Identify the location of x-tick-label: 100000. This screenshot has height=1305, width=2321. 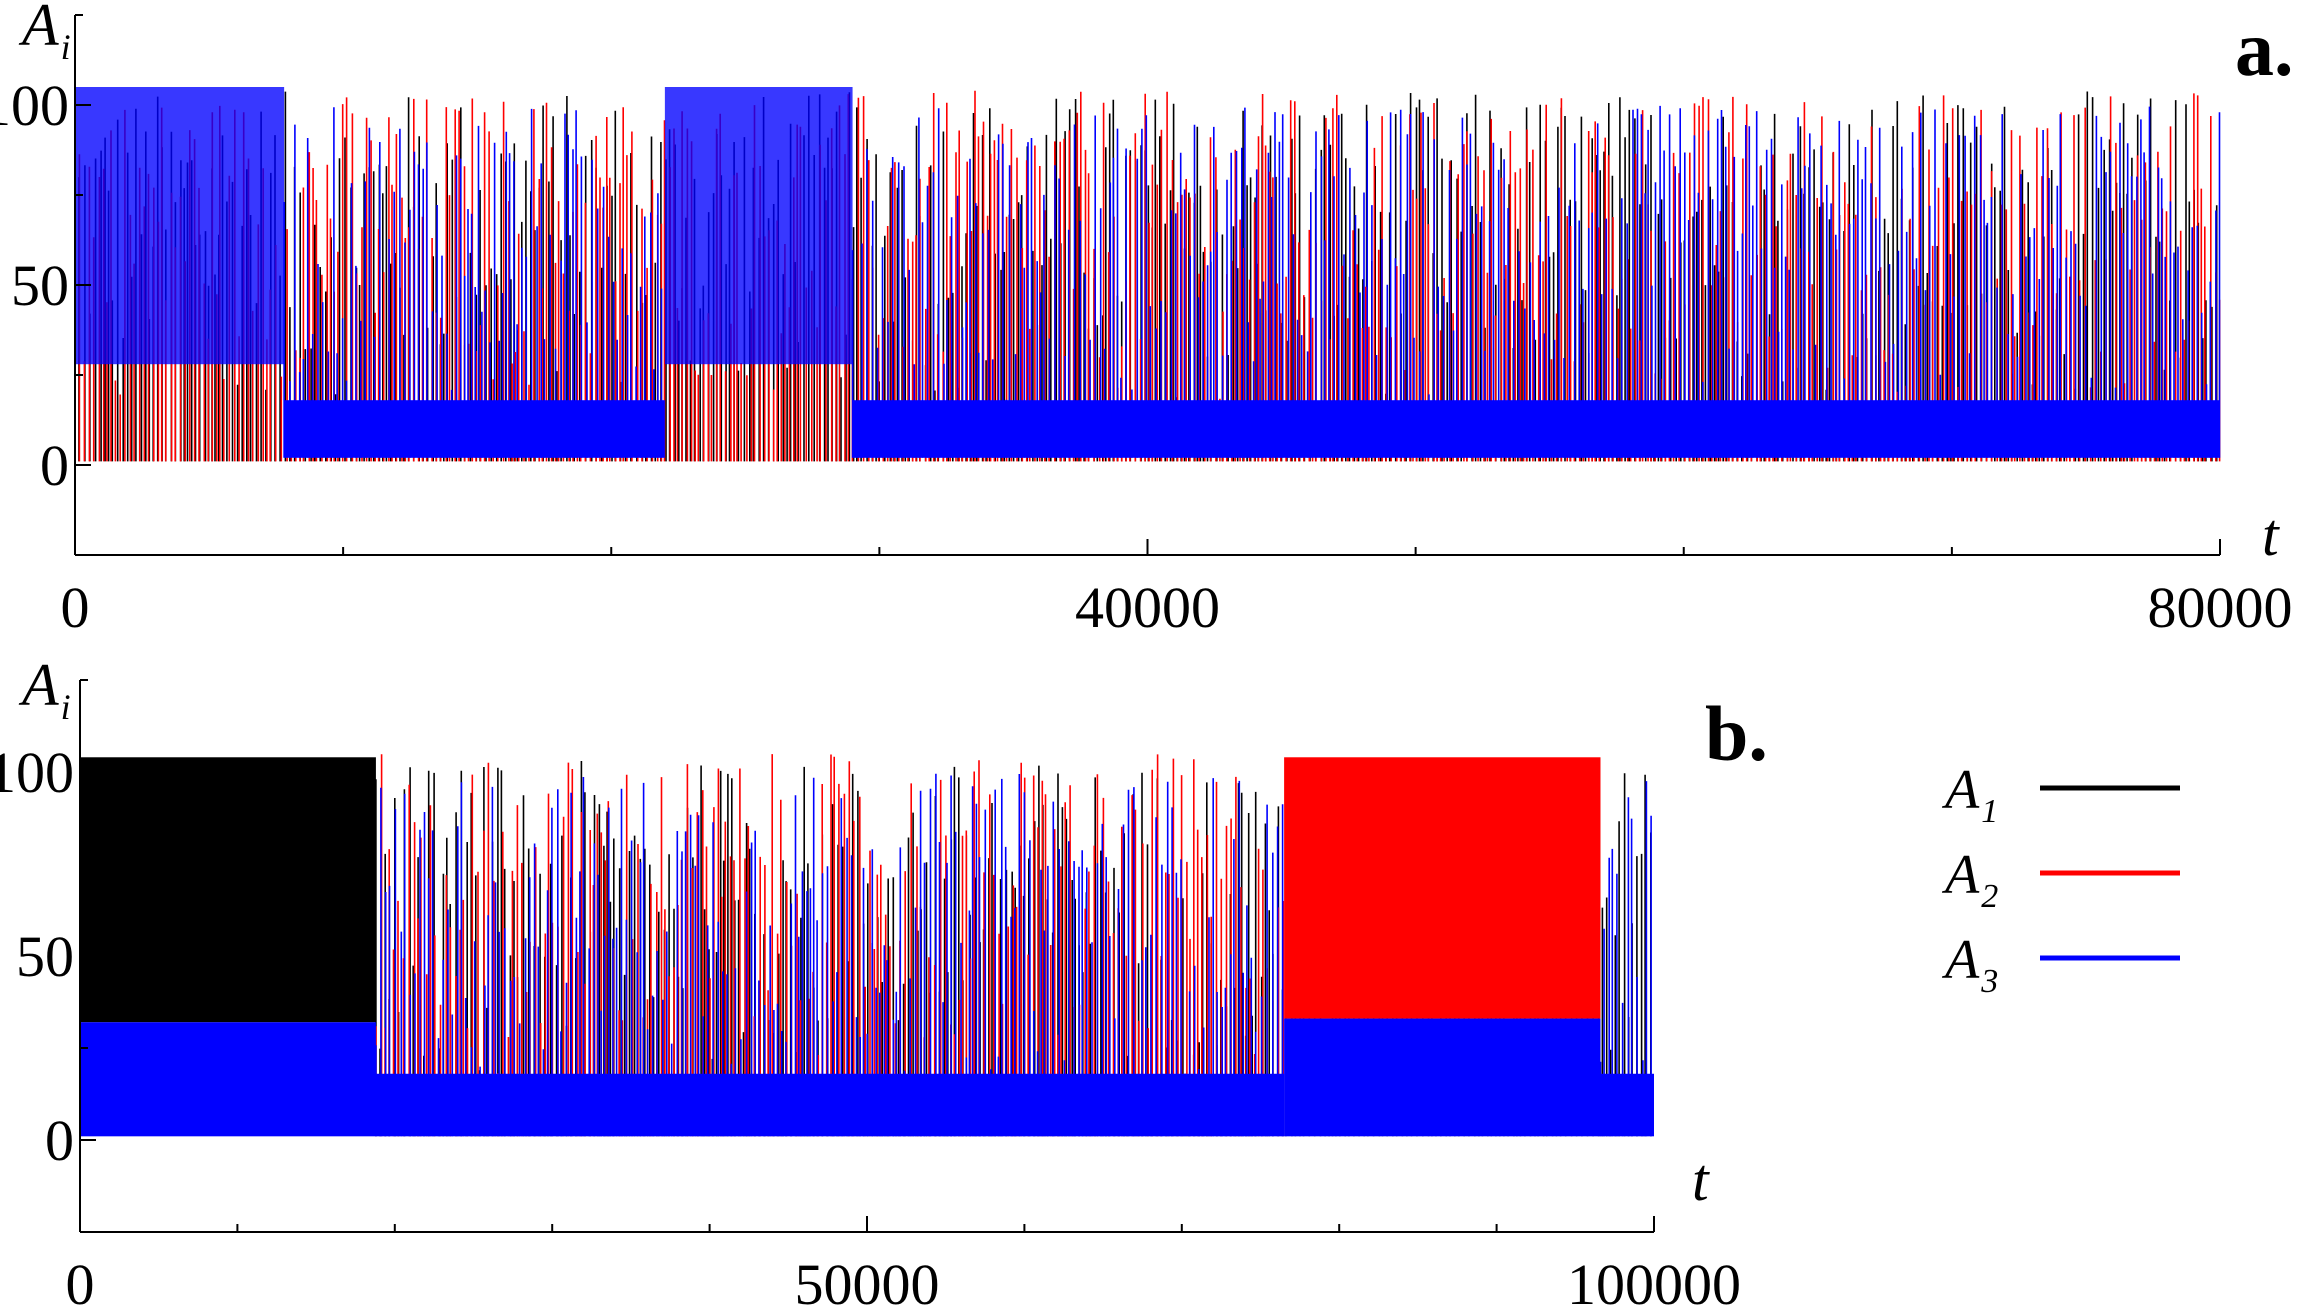
(1654, 1278).